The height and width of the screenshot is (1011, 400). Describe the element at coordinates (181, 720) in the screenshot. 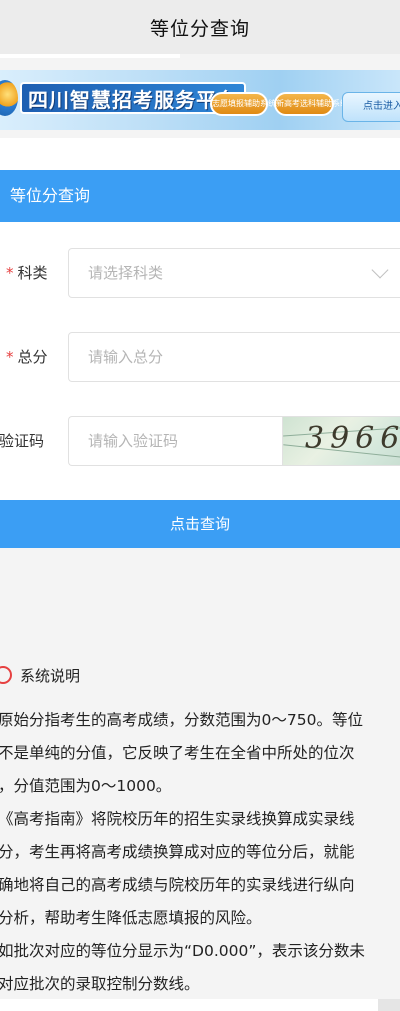

I see `notes-line: 原始分指考生的高考成绩，分数范围为0～750。等位` at that location.